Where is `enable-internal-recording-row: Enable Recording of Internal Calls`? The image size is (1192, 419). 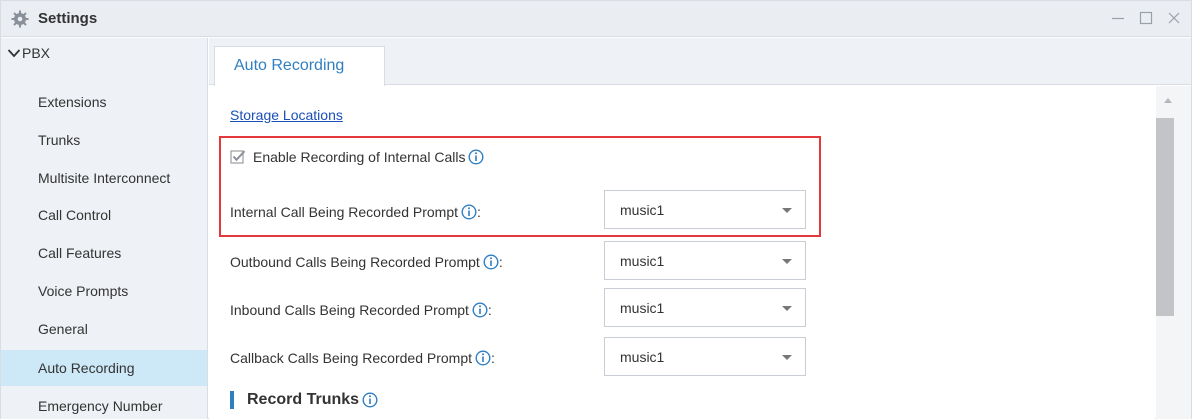 enable-internal-recording-row: Enable Recording of Internal Calls is located at coordinates (357, 157).